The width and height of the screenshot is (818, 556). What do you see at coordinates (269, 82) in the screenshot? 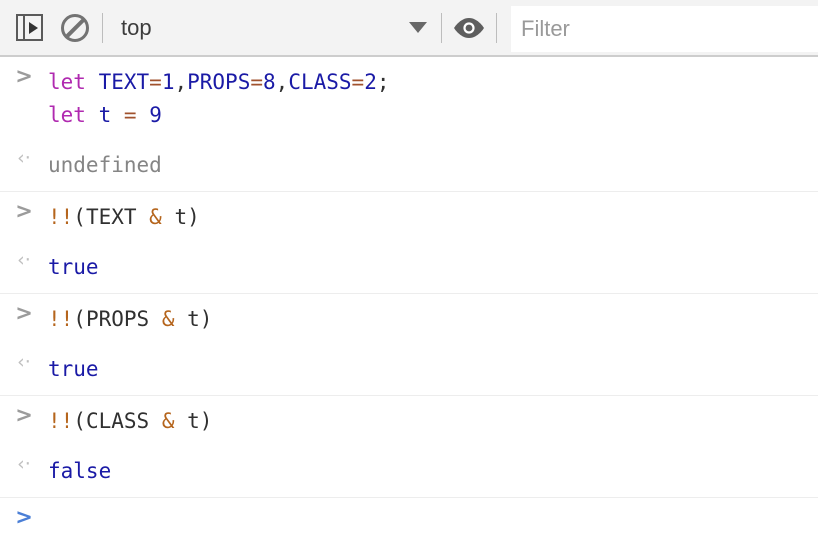
I see `code-token: 8` at bounding box center [269, 82].